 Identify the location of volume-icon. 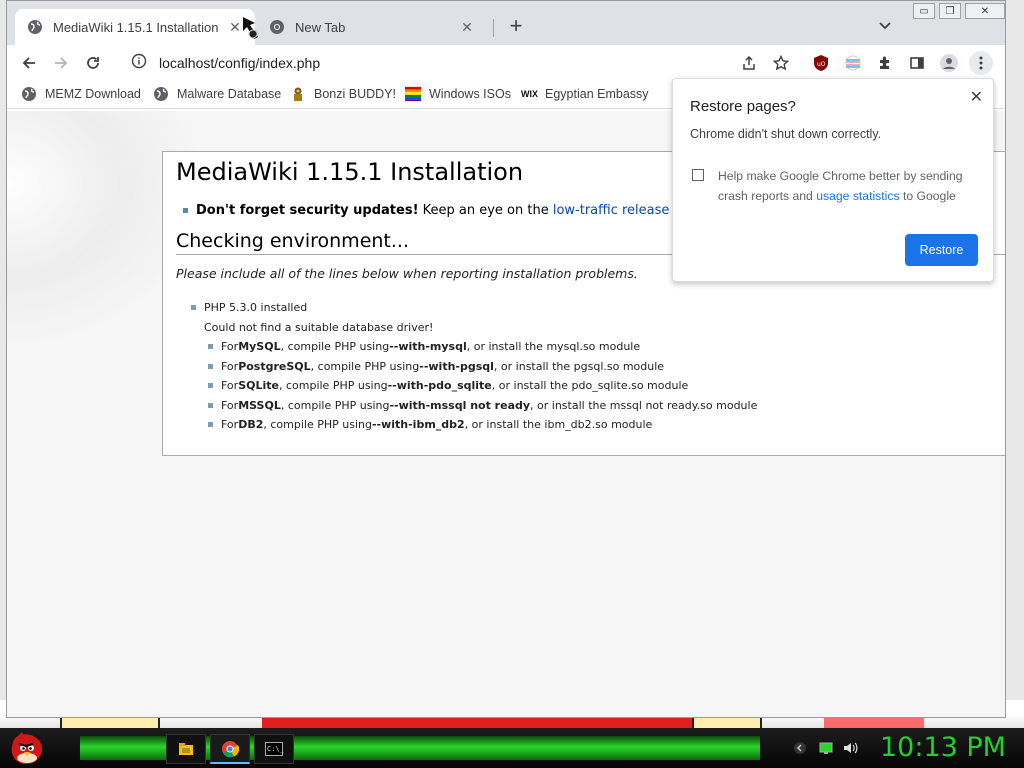
(850, 748).